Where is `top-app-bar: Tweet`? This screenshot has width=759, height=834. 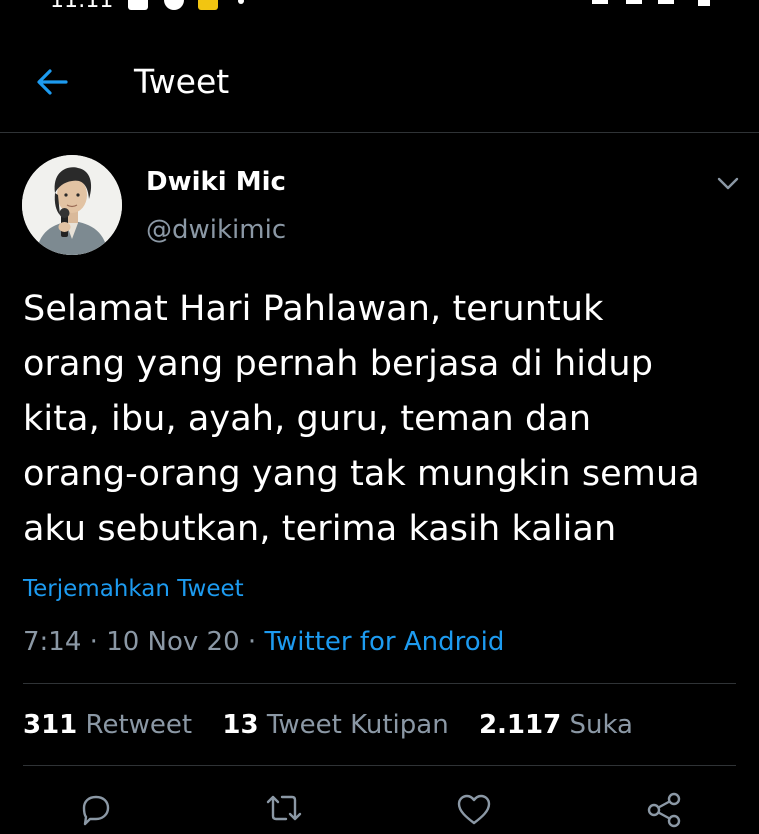 top-app-bar: Tweet is located at coordinates (379, 90).